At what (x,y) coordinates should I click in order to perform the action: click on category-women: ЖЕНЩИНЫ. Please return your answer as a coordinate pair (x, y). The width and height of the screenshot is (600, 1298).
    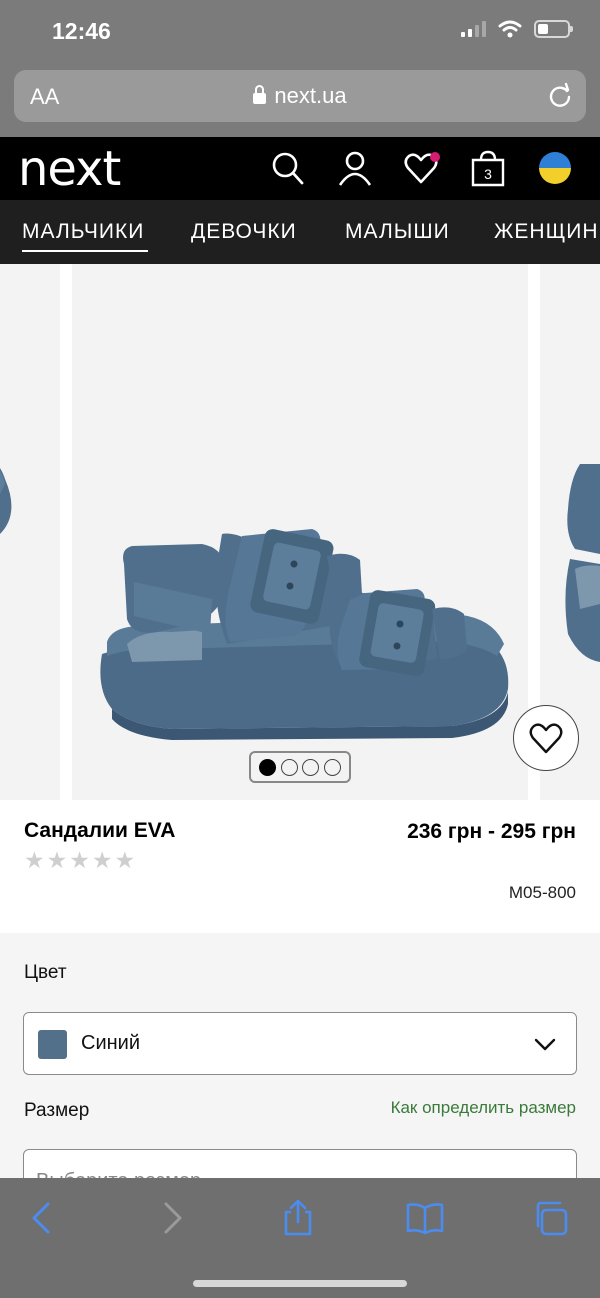
    Looking at the image, I should click on (547, 232).